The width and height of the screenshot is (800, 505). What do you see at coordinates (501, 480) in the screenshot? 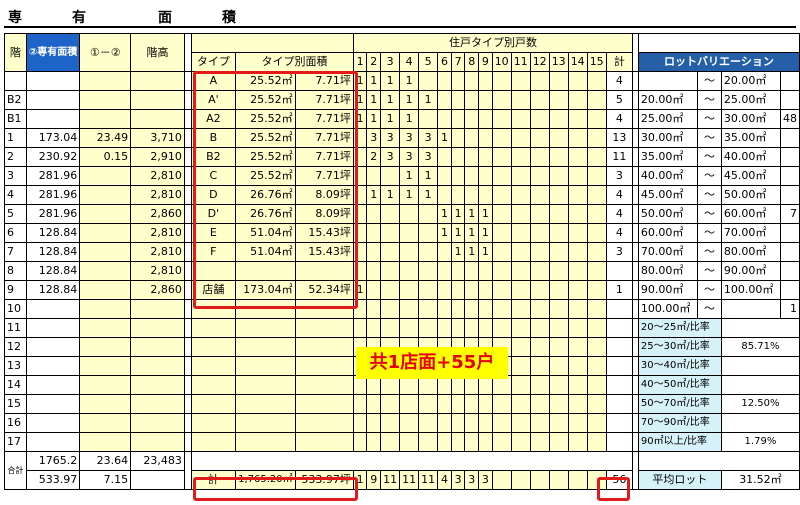
I see `column-total-cell` at bounding box center [501, 480].